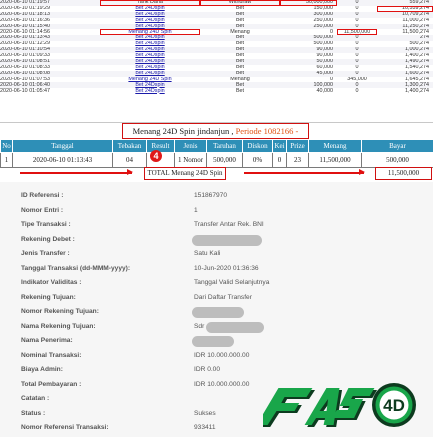 This screenshot has height=437, width=433. What do you see at coordinates (199, 326) in the screenshot?
I see `receipt-value: Sdr` at bounding box center [199, 326].